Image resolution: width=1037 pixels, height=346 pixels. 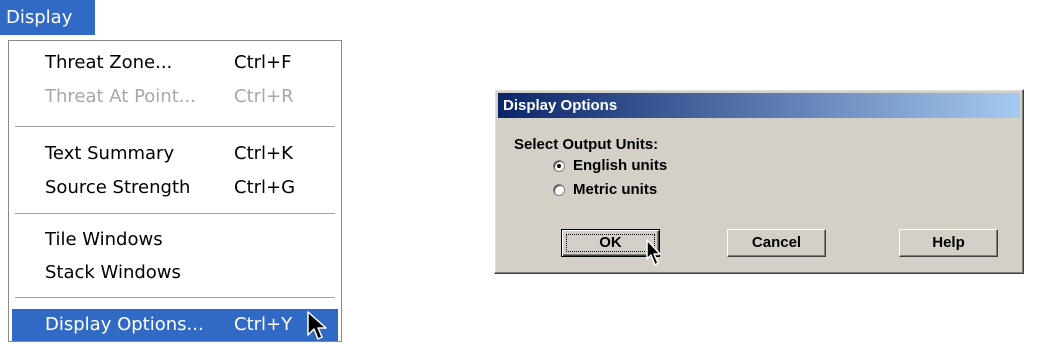 I want to click on english-units-radio, so click(x=559, y=166).